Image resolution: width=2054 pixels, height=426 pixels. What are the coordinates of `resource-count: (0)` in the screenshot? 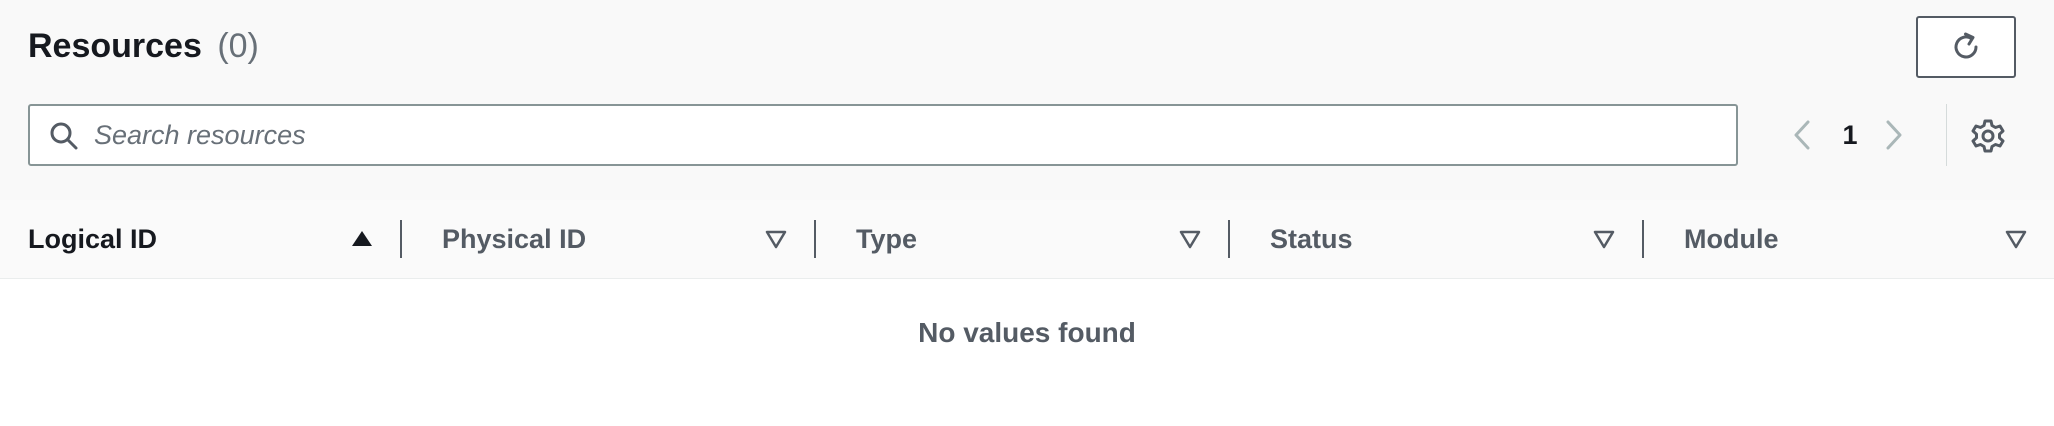 It's located at (238, 46).